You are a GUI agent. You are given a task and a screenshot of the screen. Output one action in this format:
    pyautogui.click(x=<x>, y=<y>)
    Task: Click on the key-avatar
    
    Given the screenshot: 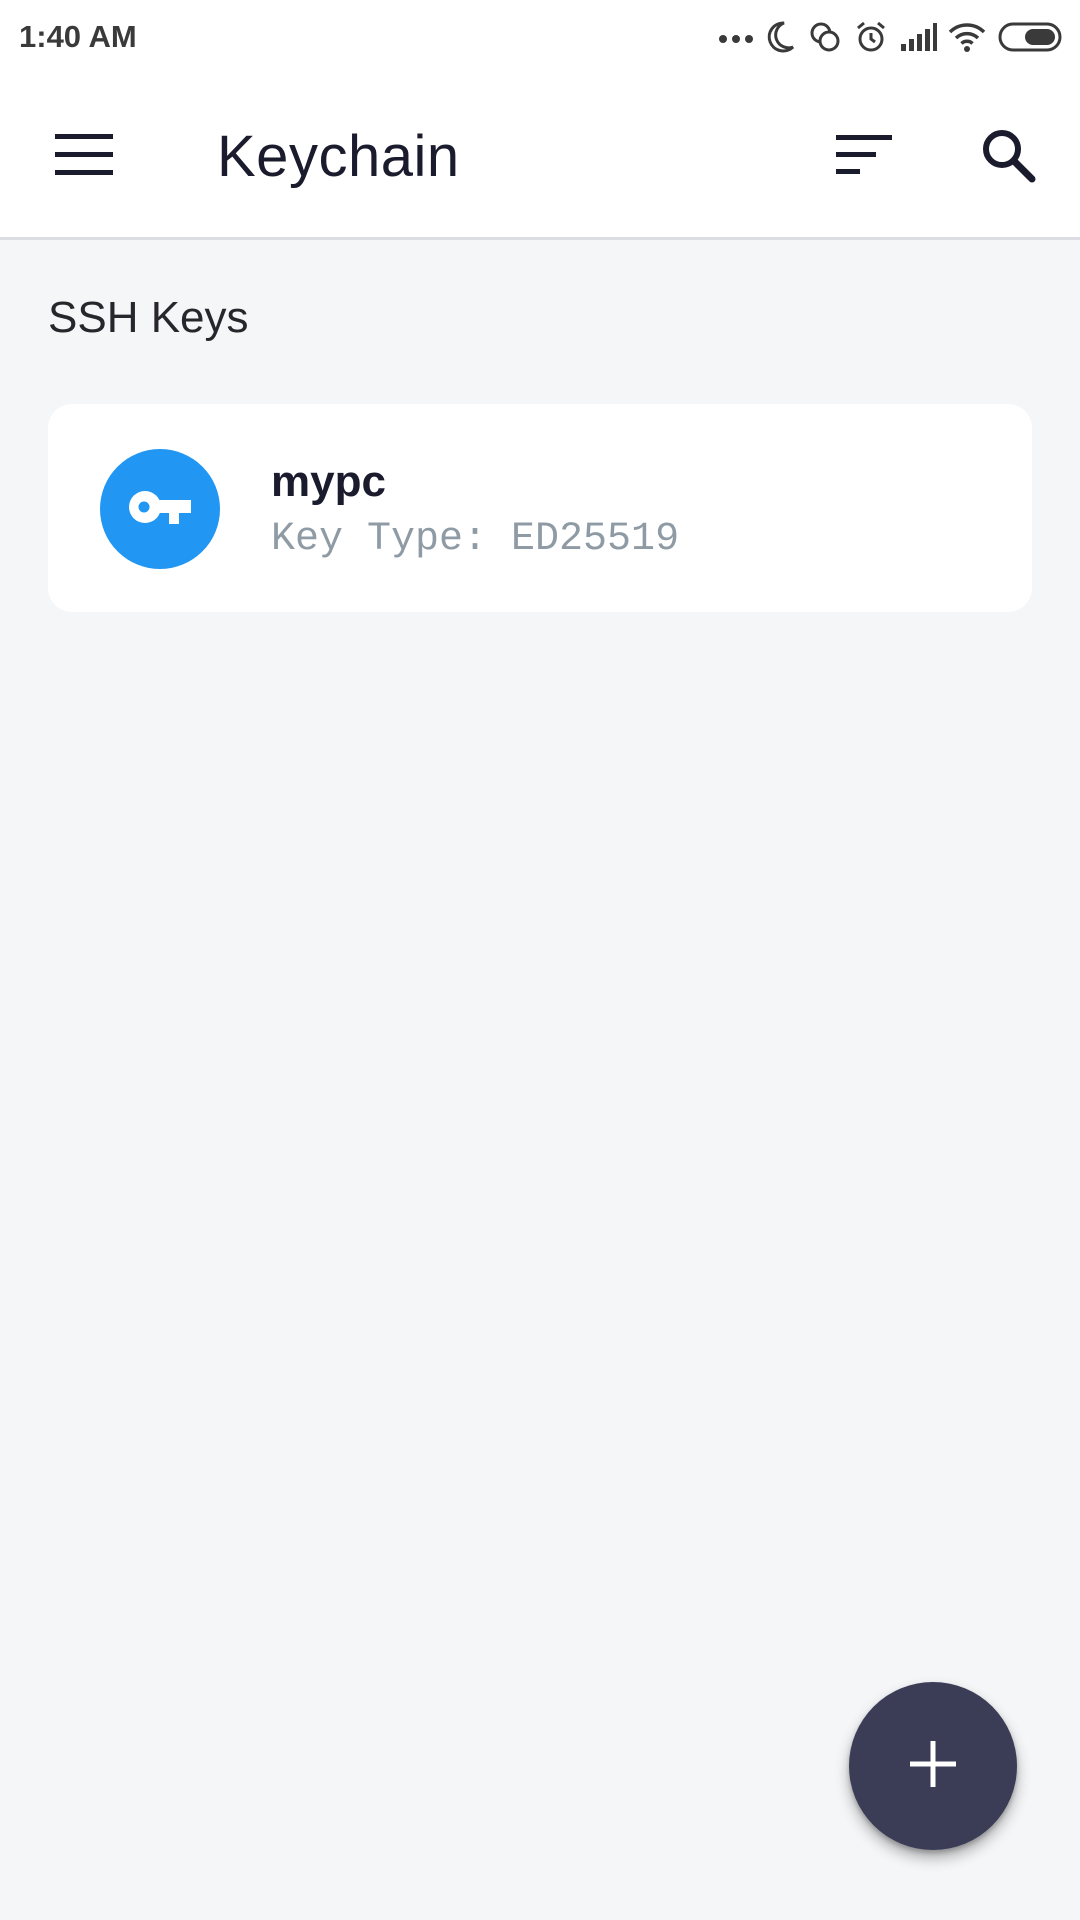 What is the action you would take?
    pyautogui.click(x=160, y=509)
    